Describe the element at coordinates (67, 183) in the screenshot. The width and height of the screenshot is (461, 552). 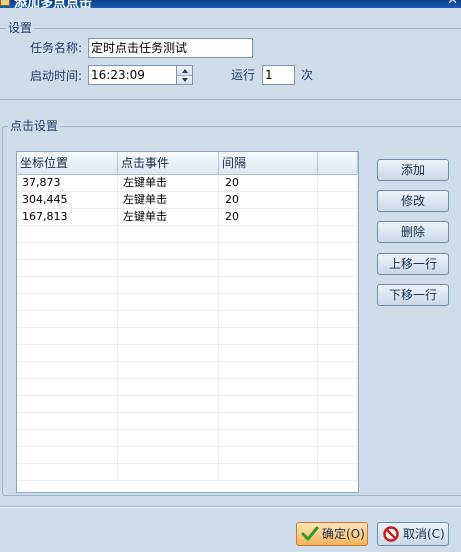
I see `table-cell: 37,873` at that location.